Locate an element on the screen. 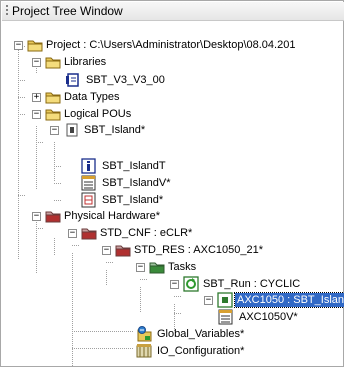  tree-label-pou-island-t: SBT_IslandT is located at coordinates (134, 166).